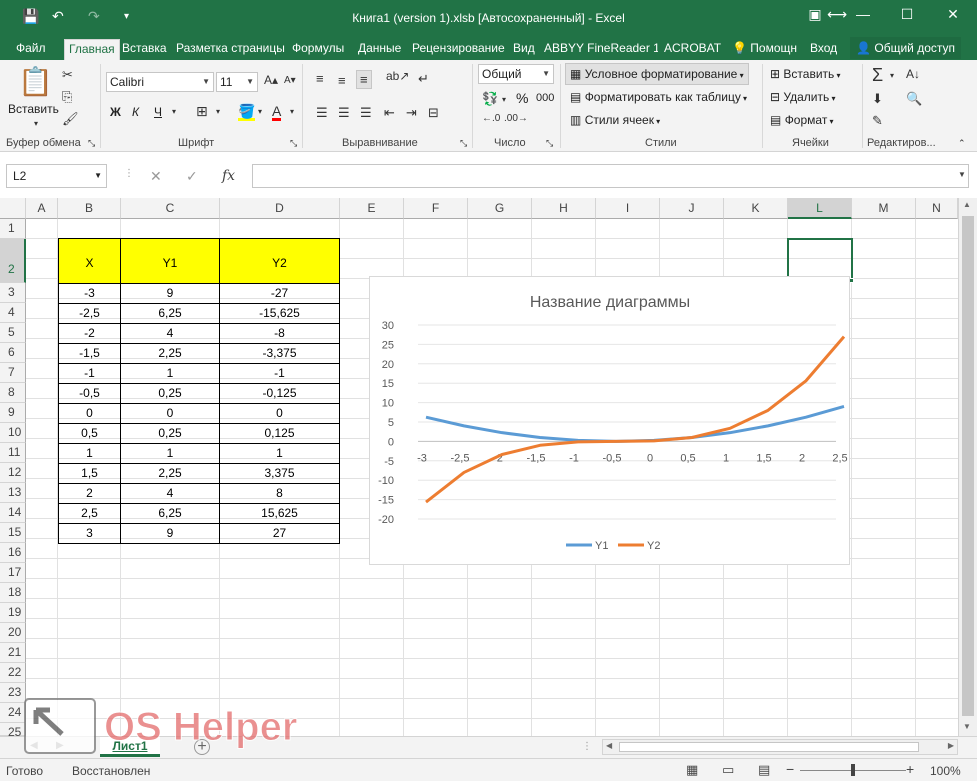 This screenshot has width=977, height=781. I want to click on table-cell: 8, so click(280, 494).